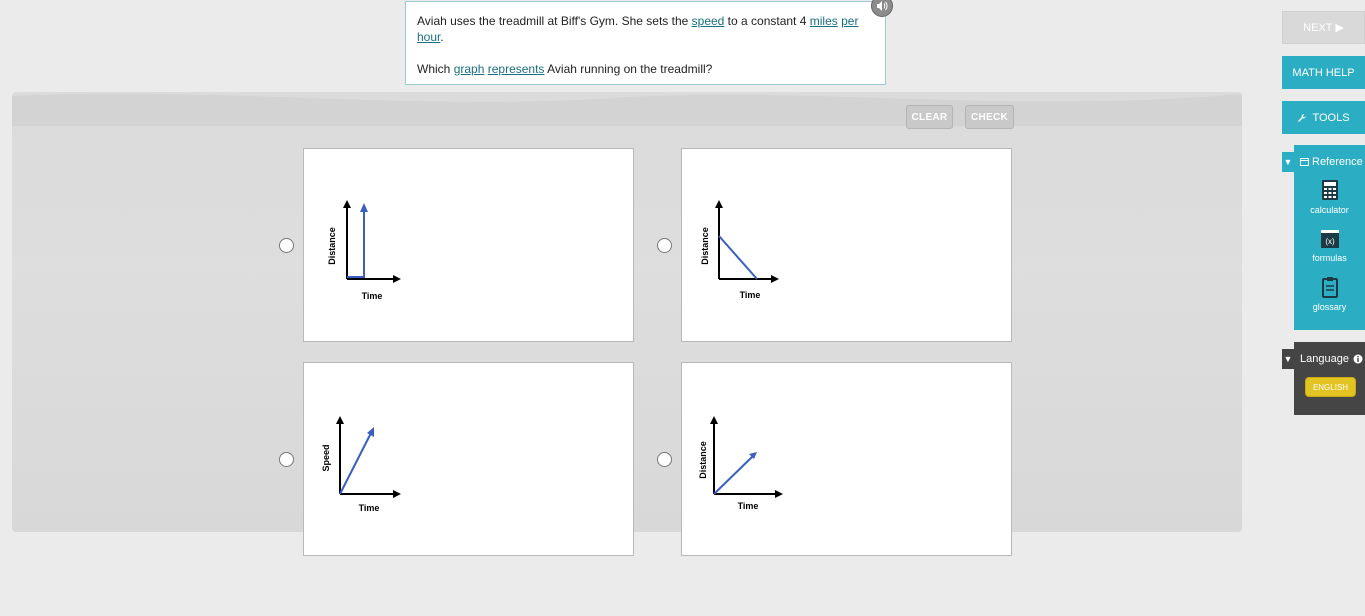  What do you see at coordinates (1323, 72) in the screenshot?
I see `math-help-button: MATH HELP` at bounding box center [1323, 72].